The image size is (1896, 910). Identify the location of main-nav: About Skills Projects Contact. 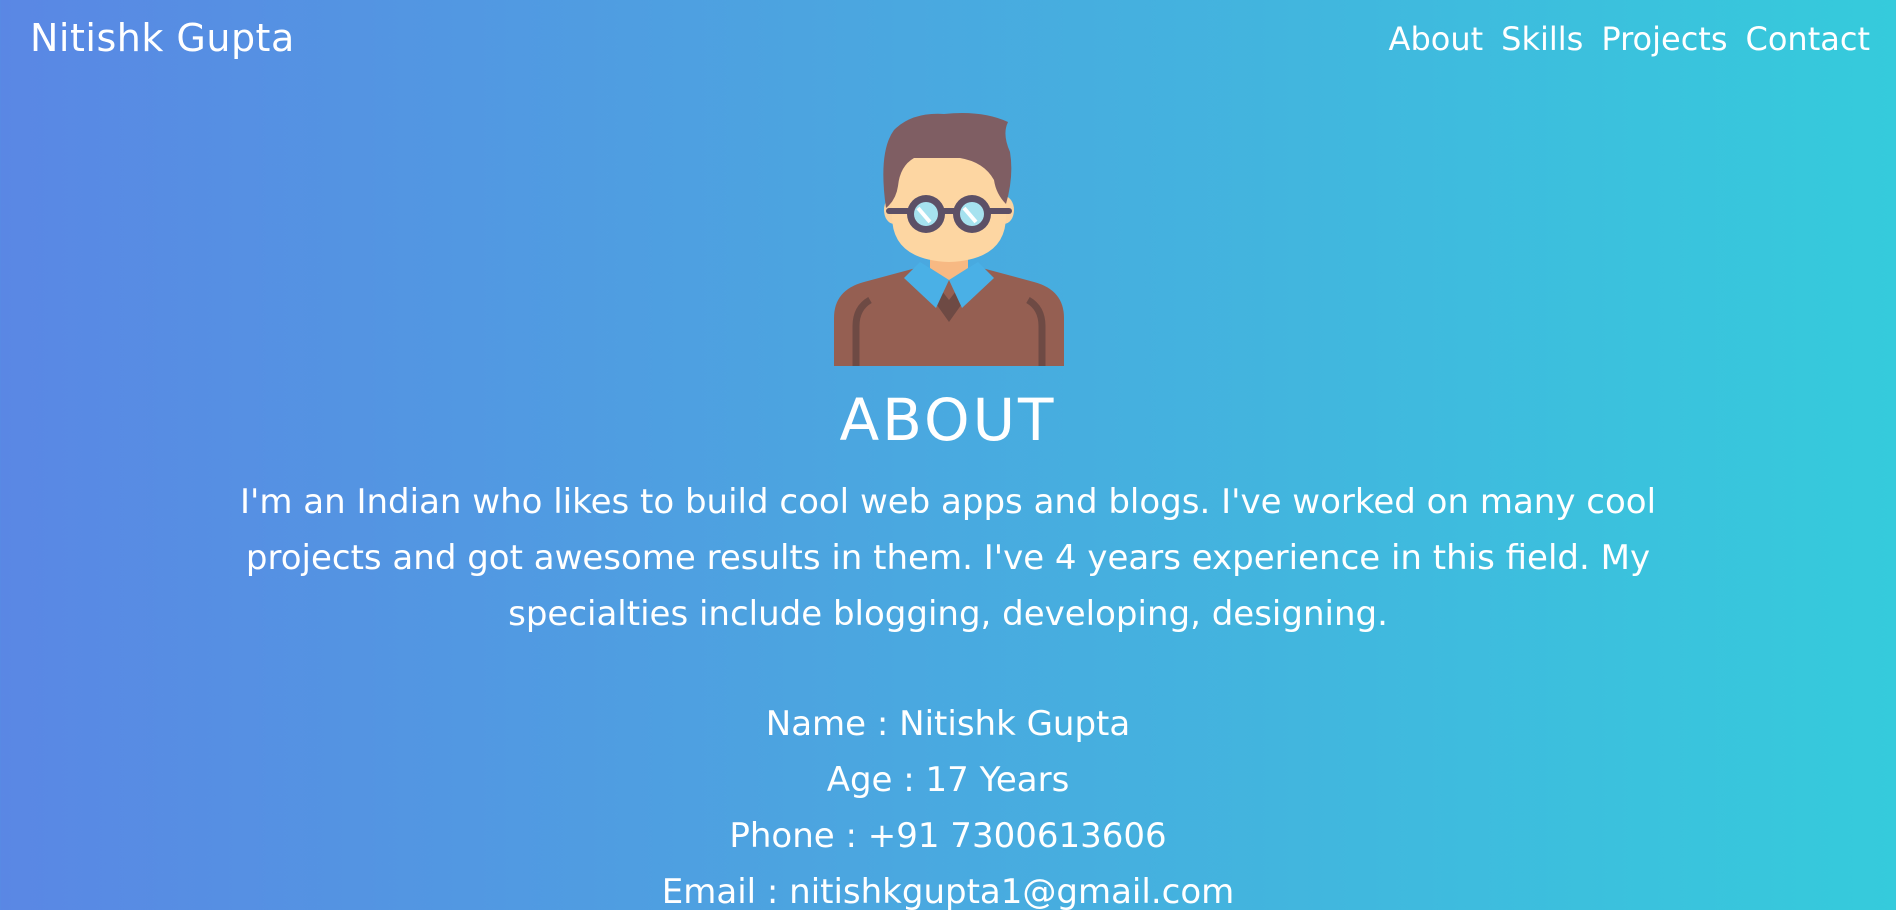
(1629, 39).